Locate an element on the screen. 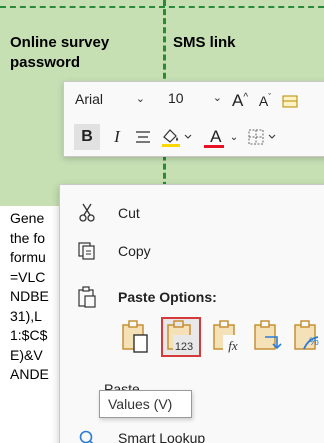 The width and height of the screenshot is (324, 443). paste-icon is located at coordinates (135, 336).